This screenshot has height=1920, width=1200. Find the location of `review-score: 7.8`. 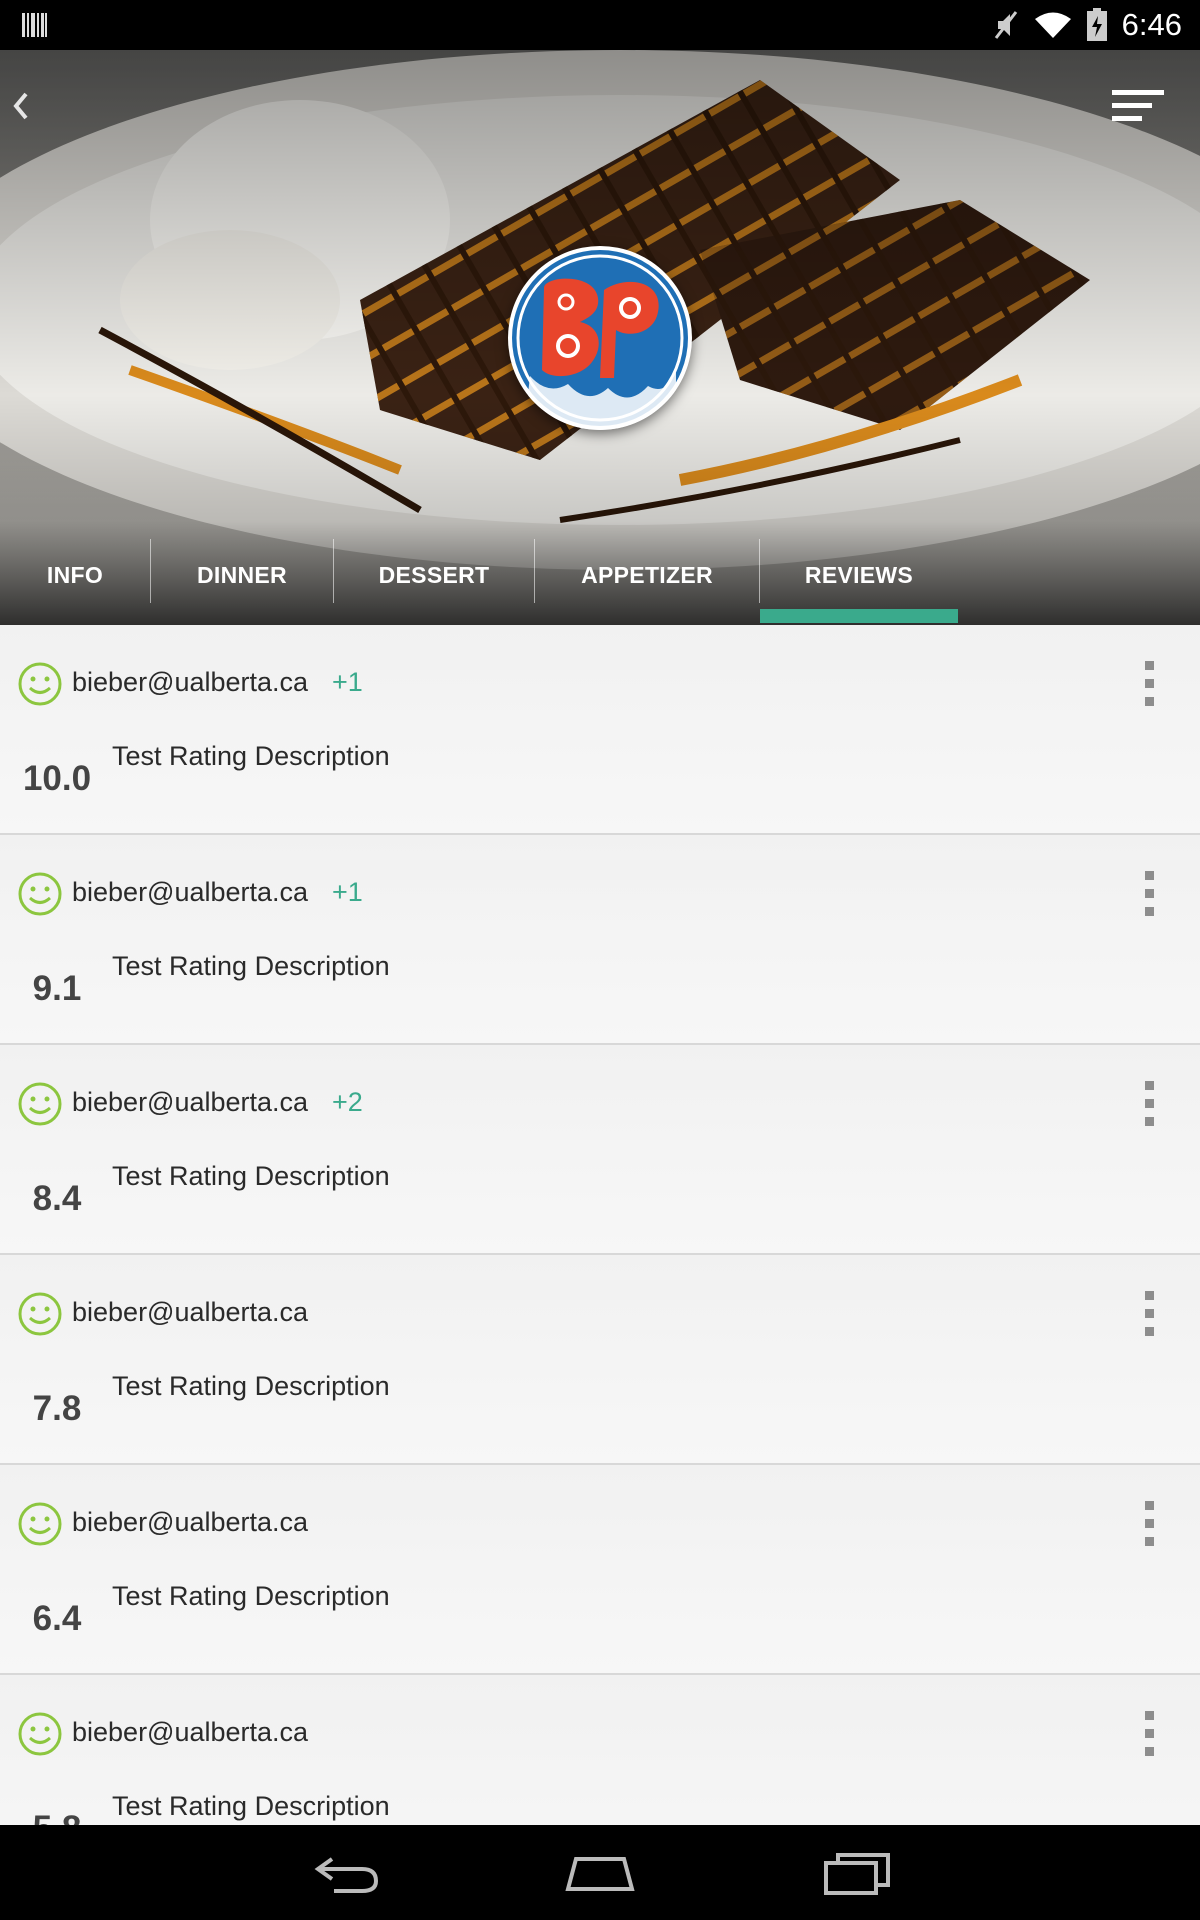

review-score: 7.8 is located at coordinates (57, 1408).